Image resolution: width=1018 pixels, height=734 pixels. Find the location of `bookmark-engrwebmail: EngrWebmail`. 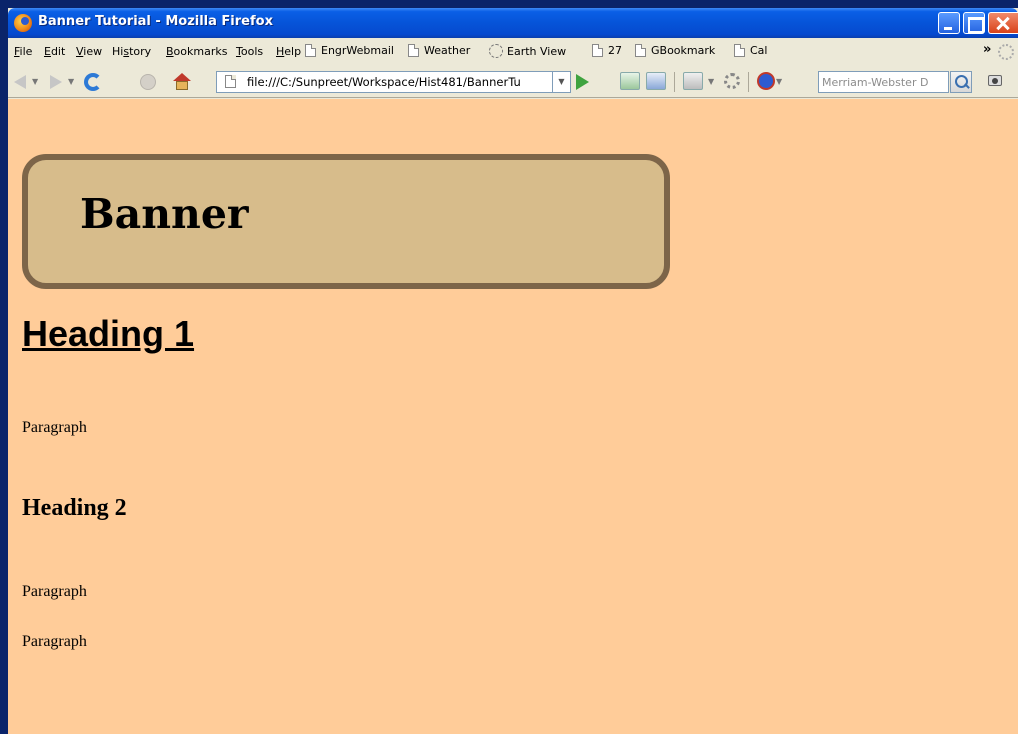

bookmark-engrwebmail: EngrWebmail is located at coordinates (349, 50).